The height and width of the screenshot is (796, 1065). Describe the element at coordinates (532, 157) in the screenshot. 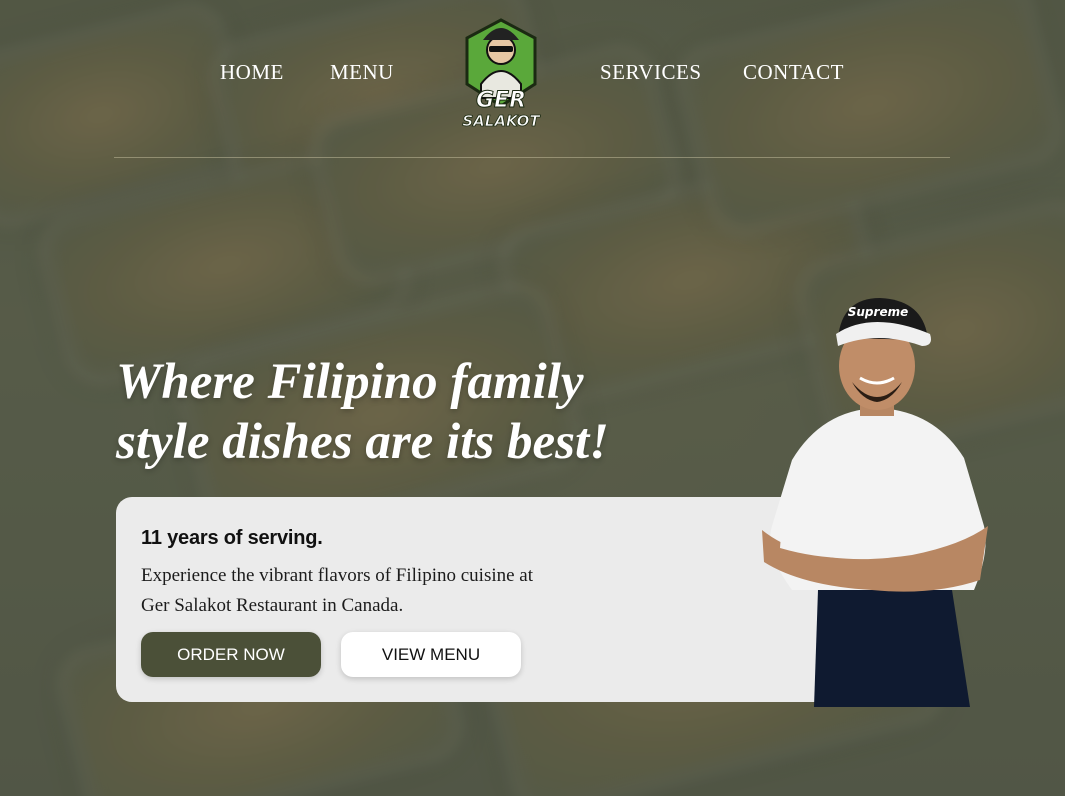

I see `nav-divider` at that location.